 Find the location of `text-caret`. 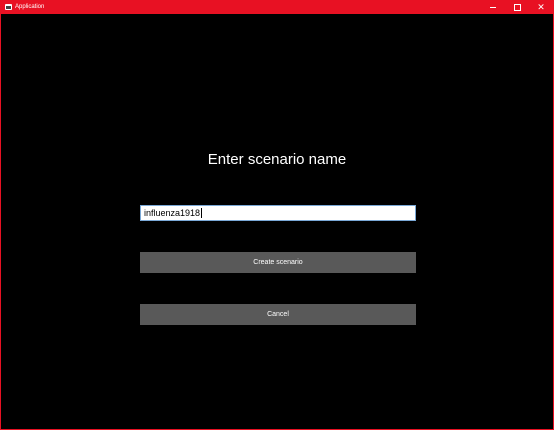

text-caret is located at coordinates (202, 213).